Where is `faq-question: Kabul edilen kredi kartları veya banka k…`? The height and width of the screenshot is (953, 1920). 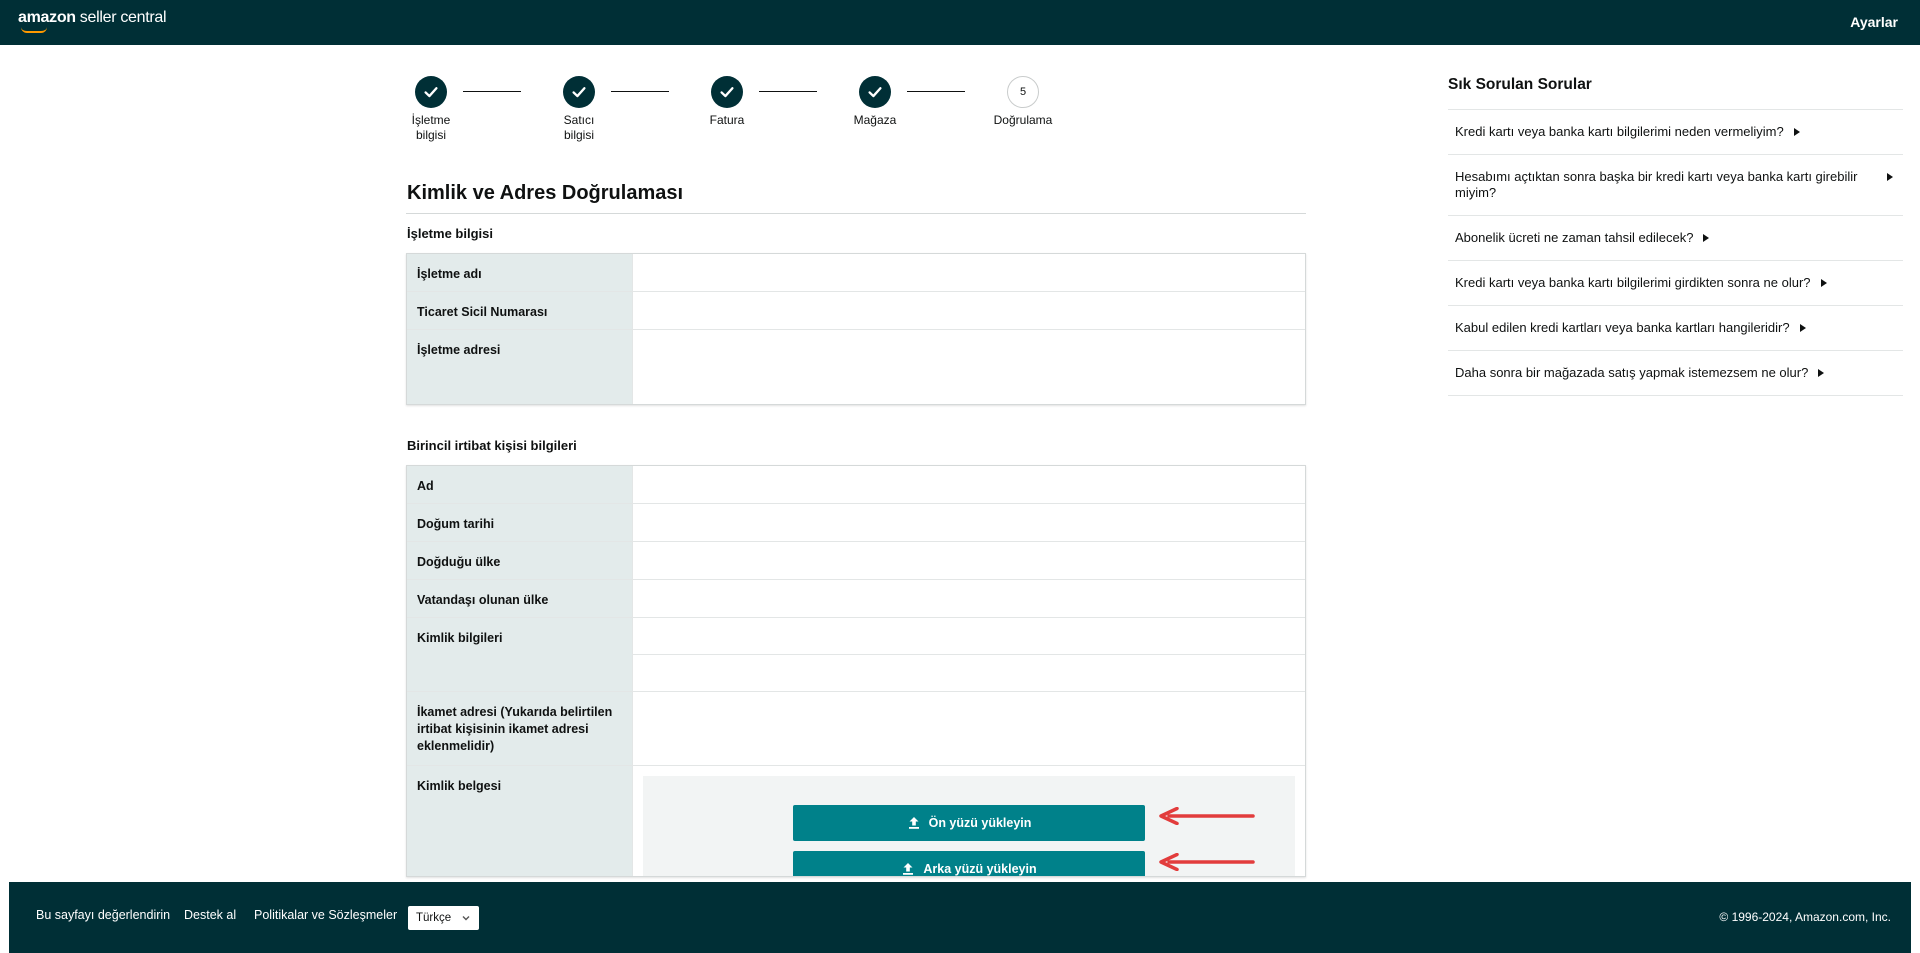
faq-question: Kabul edilen kredi kartları veya banka k… is located at coordinates (1622, 327).